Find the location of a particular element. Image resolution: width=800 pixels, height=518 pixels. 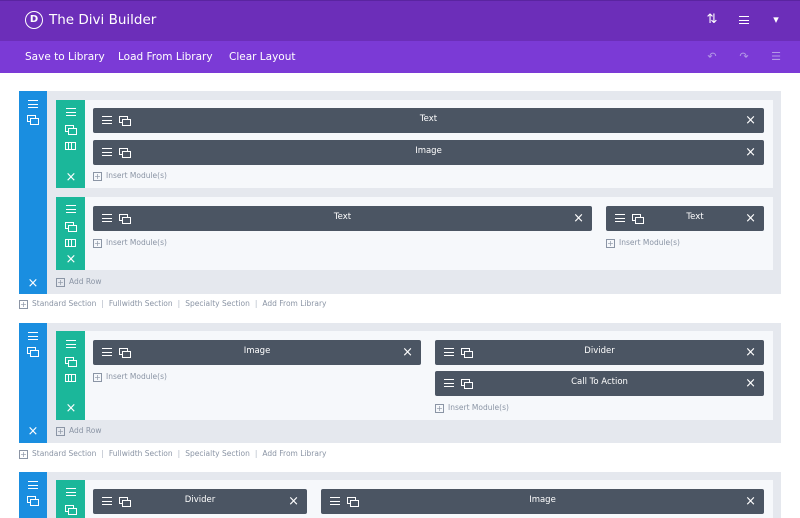

section-1-delete-icon: × is located at coordinates (33, 283).